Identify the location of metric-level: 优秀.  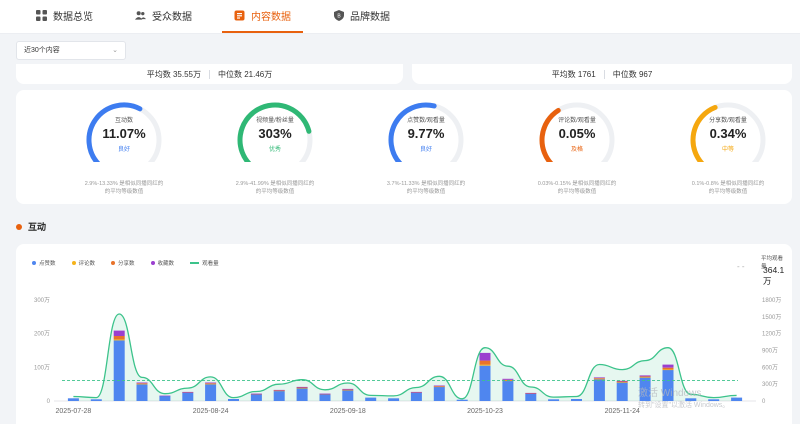
(274, 150).